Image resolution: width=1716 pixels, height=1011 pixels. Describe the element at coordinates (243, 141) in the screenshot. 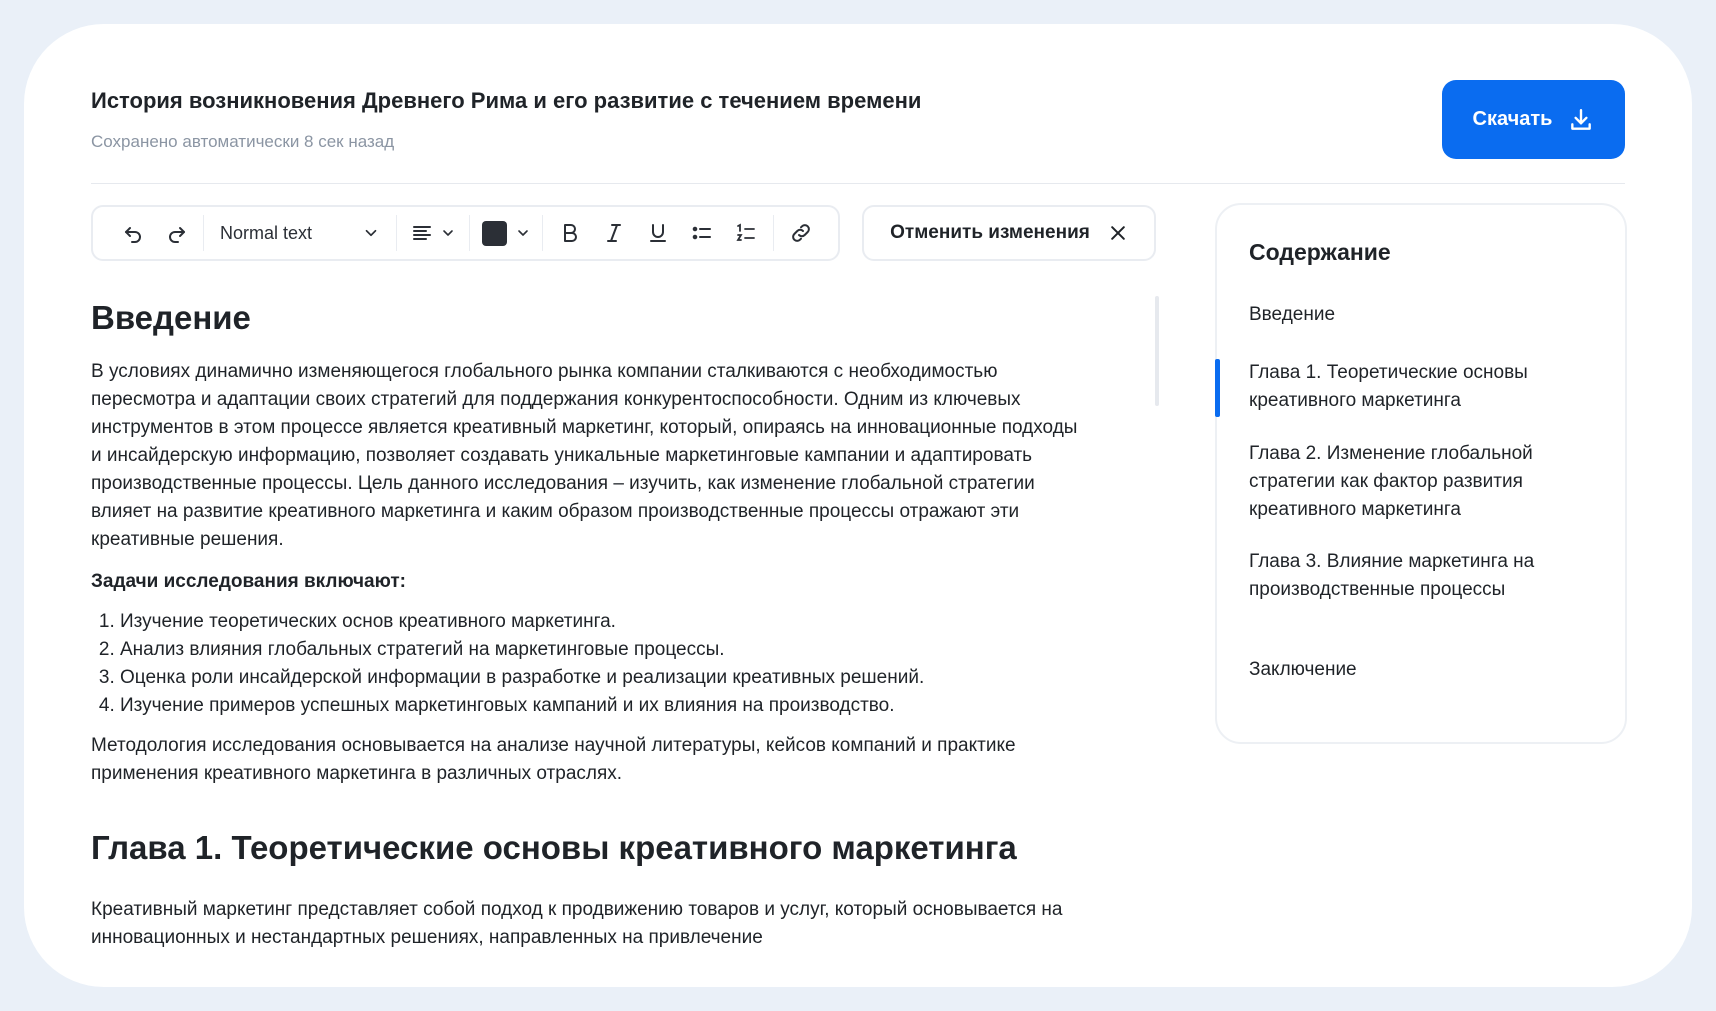

I see `autosave-status: Сохранено автоматически 8 сек назад` at that location.